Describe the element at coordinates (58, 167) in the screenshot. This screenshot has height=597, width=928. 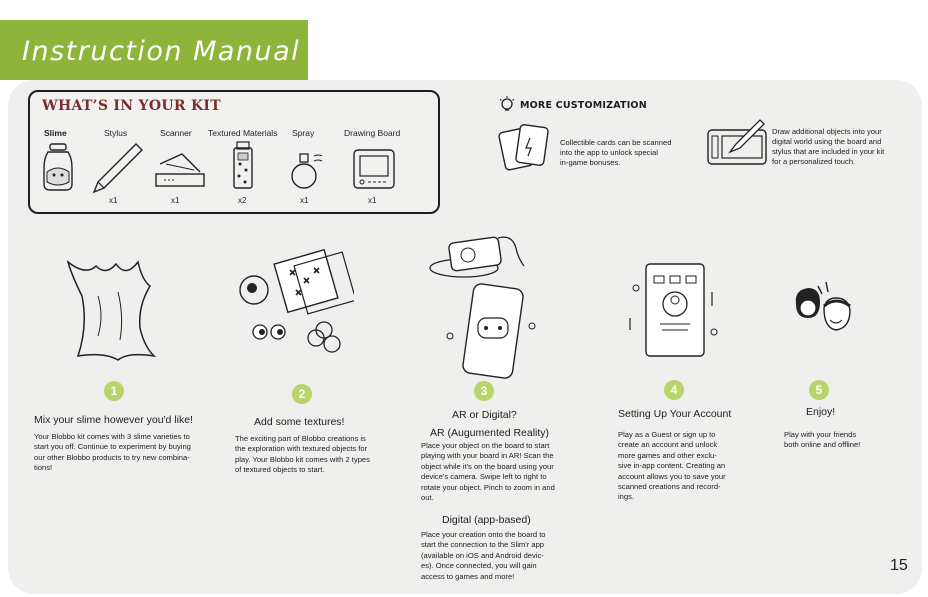
I see `slime-jar-icon` at that location.